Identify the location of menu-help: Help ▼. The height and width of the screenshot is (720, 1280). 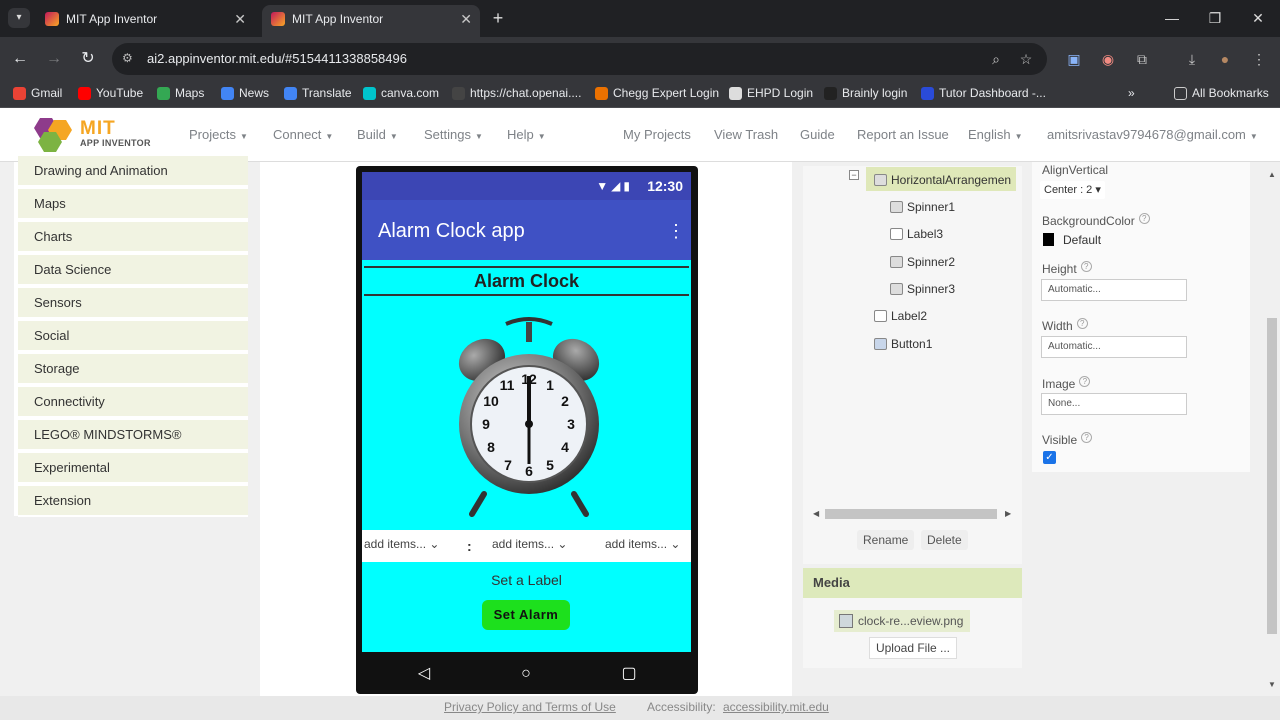
(526, 136).